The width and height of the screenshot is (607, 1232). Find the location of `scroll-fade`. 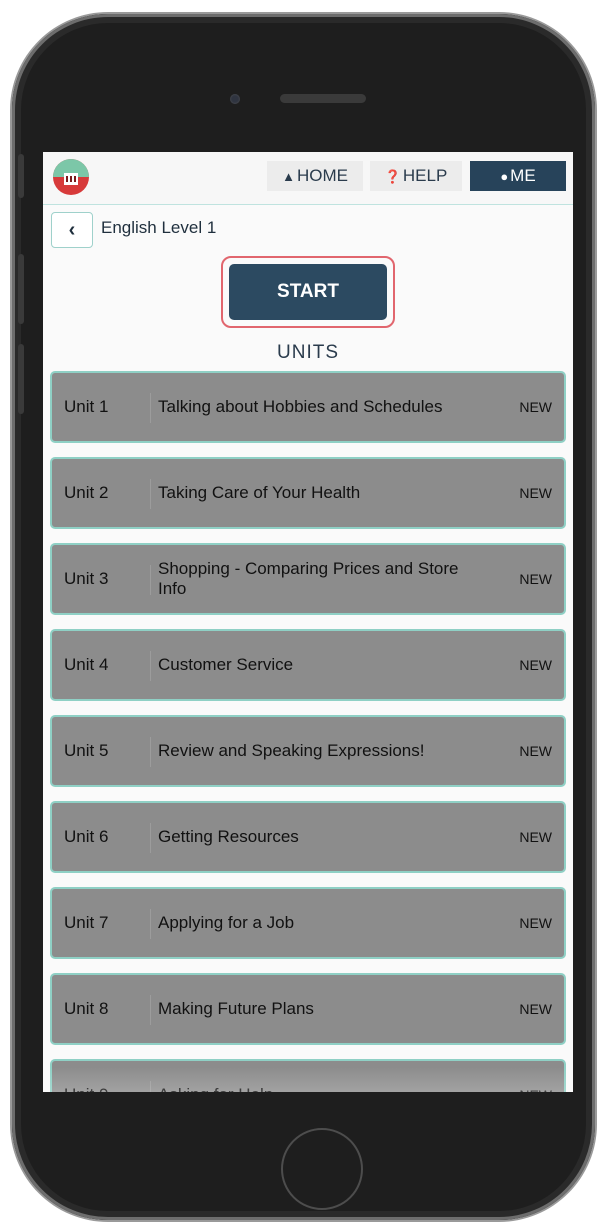

scroll-fade is located at coordinates (308, 1079).